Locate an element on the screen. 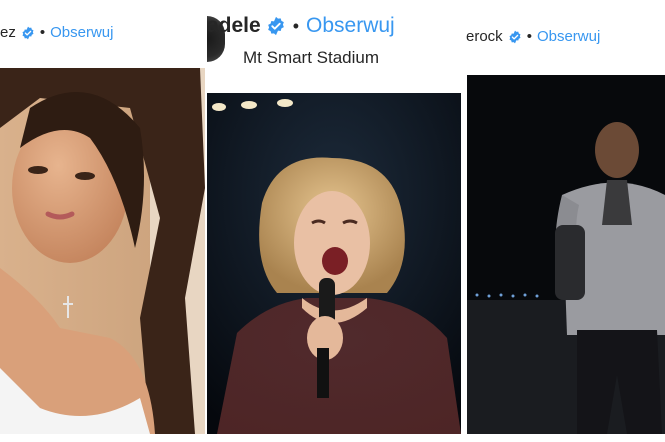  post-header: adele • Obserwuj is located at coordinates (301, 26).